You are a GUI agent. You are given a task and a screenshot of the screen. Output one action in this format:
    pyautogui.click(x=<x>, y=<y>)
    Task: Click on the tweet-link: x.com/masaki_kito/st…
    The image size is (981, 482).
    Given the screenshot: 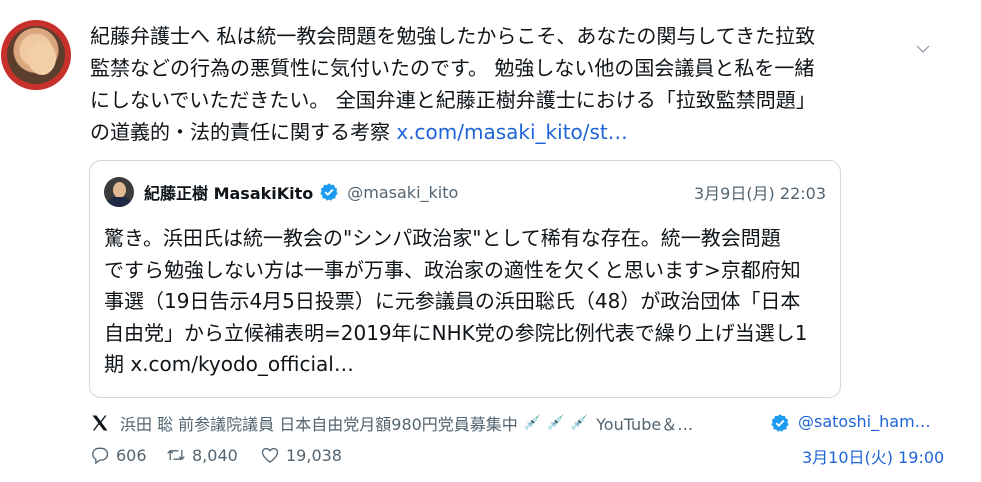 What is the action you would take?
    pyautogui.click(x=511, y=132)
    